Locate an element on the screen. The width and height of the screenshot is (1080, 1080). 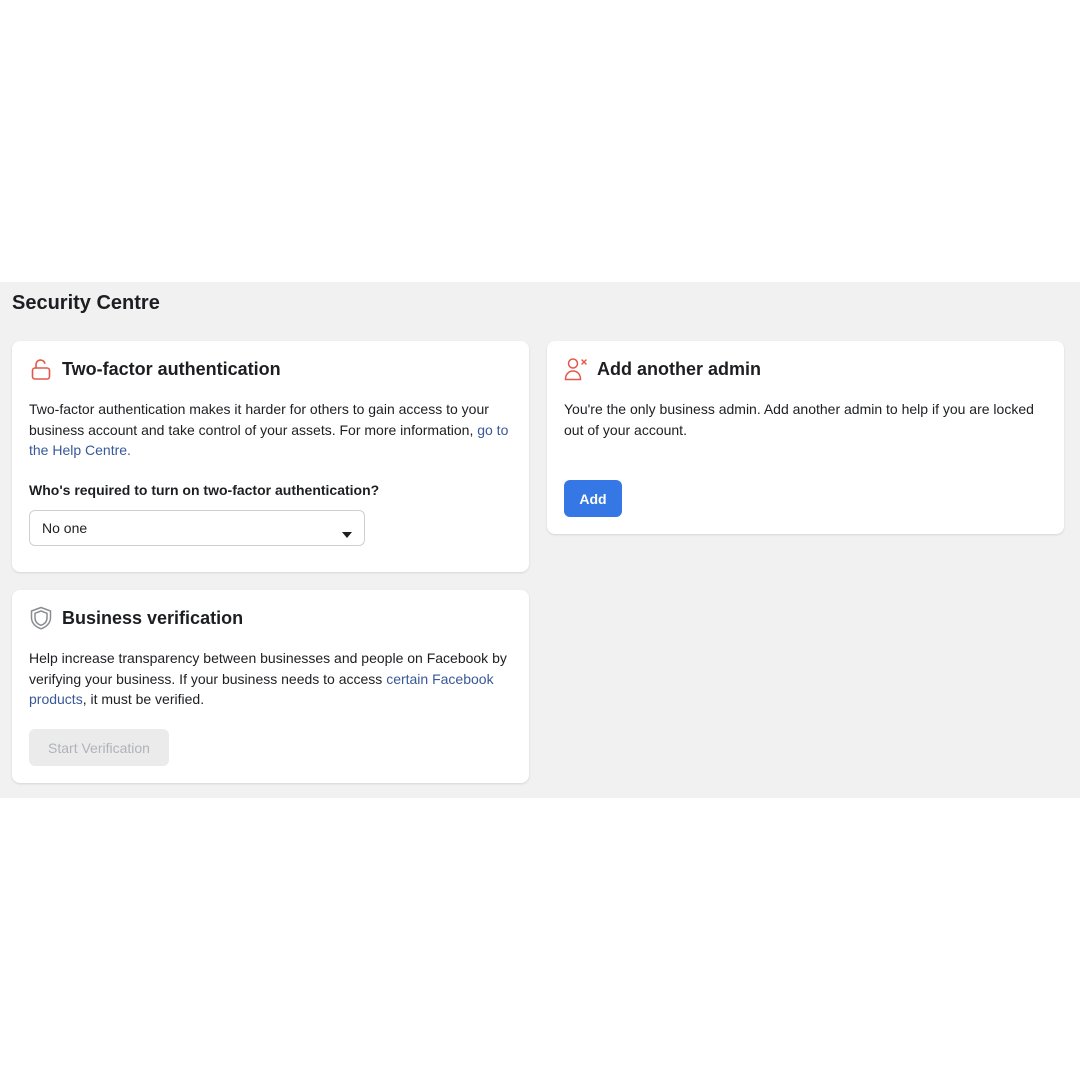
two-factor-header: Two-factor authentication is located at coordinates (155, 369).